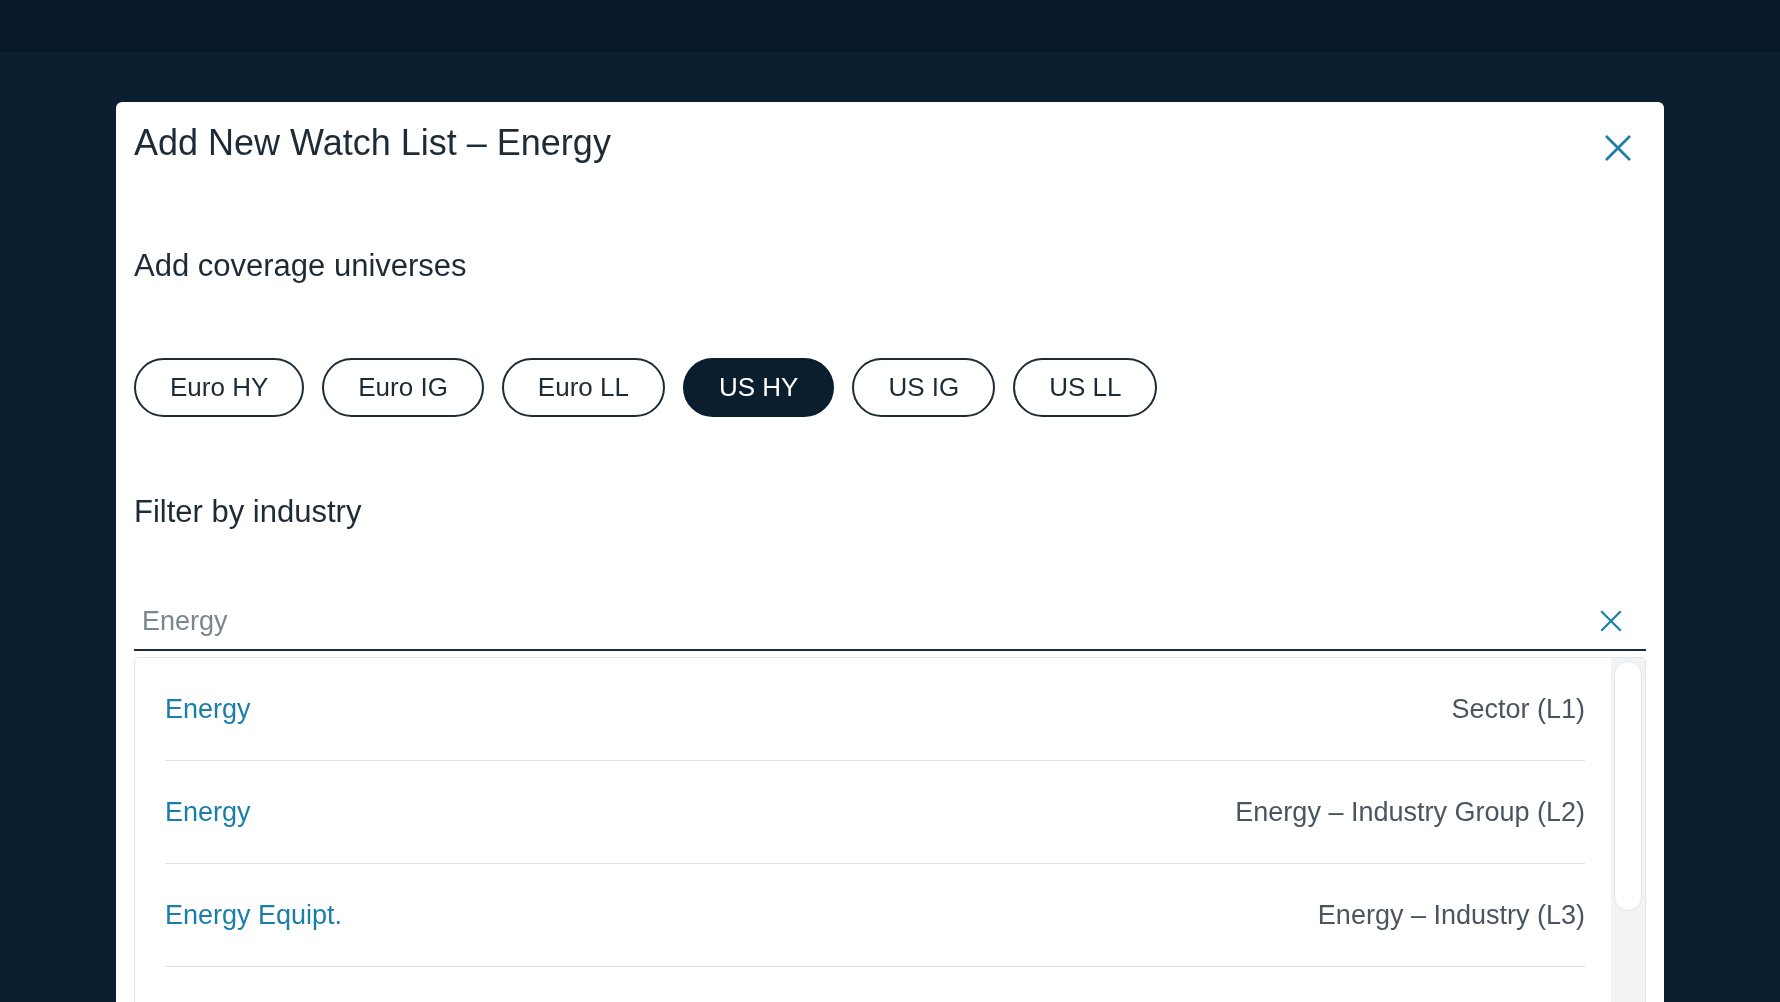  Describe the element at coordinates (870, 621) in the screenshot. I see `industry-search-input: Energy` at that location.